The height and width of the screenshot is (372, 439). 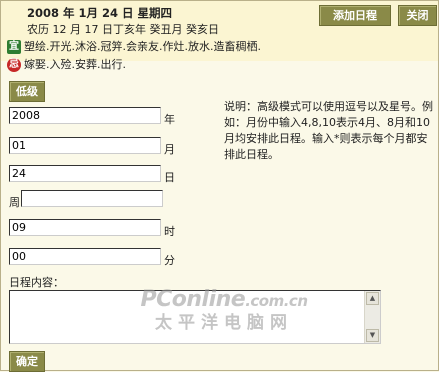 What do you see at coordinates (100, 13) in the screenshot?
I see `date-title: 2008 年 1月 24 日 星期四` at bounding box center [100, 13].